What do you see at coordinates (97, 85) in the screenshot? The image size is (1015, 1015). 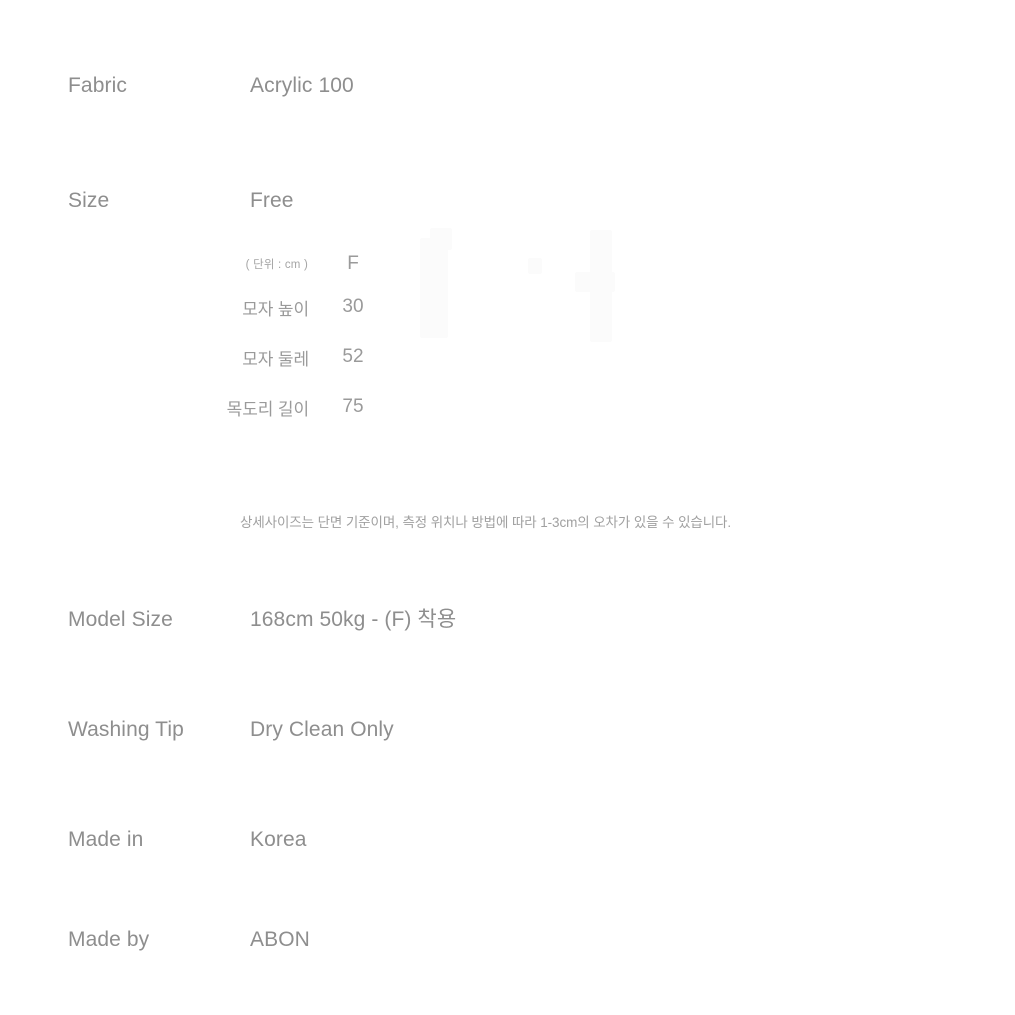 I see `spec-label-fabric: Fabric` at bounding box center [97, 85].